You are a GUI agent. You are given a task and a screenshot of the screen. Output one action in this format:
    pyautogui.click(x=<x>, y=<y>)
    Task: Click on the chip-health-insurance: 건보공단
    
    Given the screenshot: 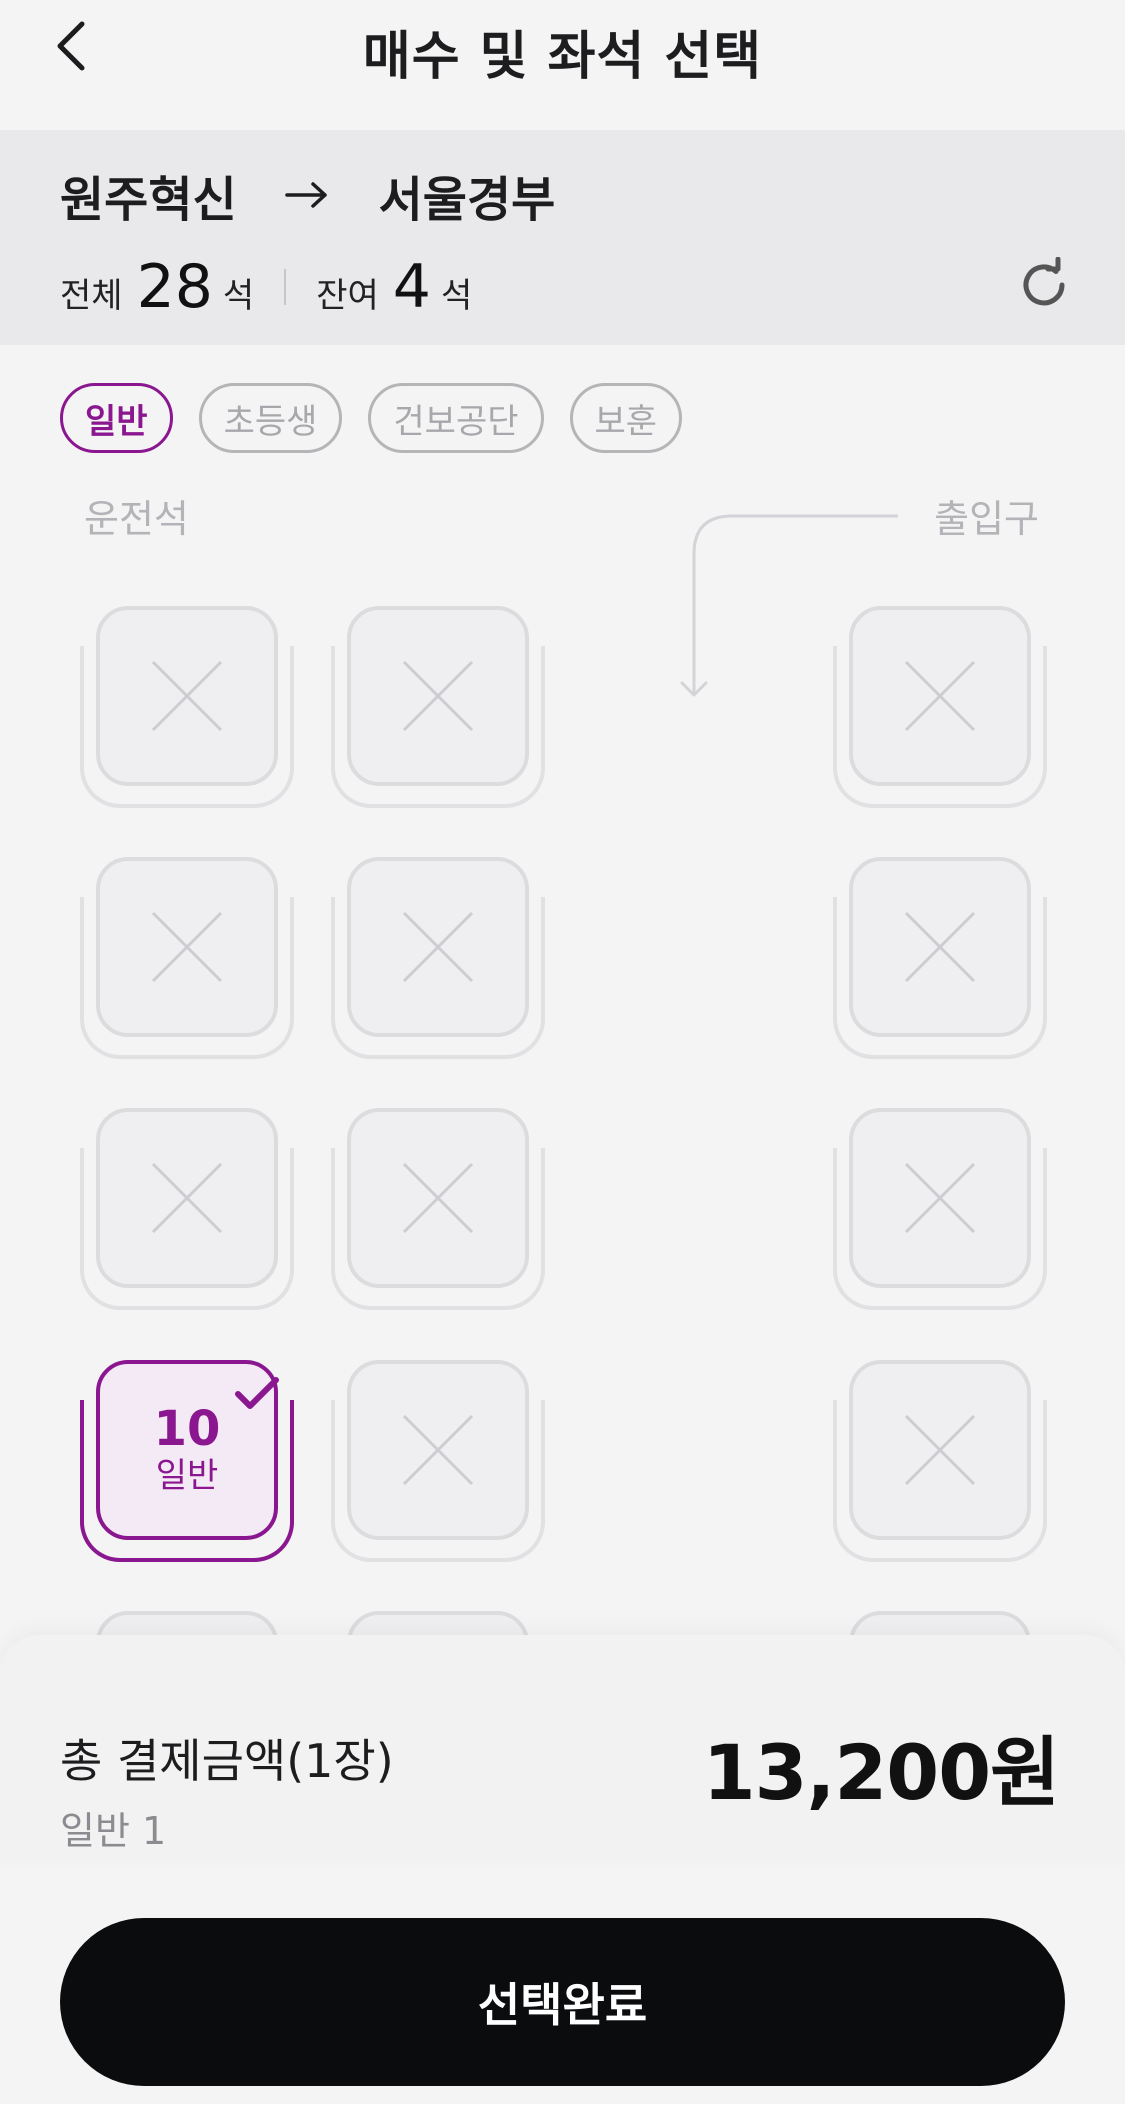 What is the action you would take?
    pyautogui.click(x=456, y=418)
    